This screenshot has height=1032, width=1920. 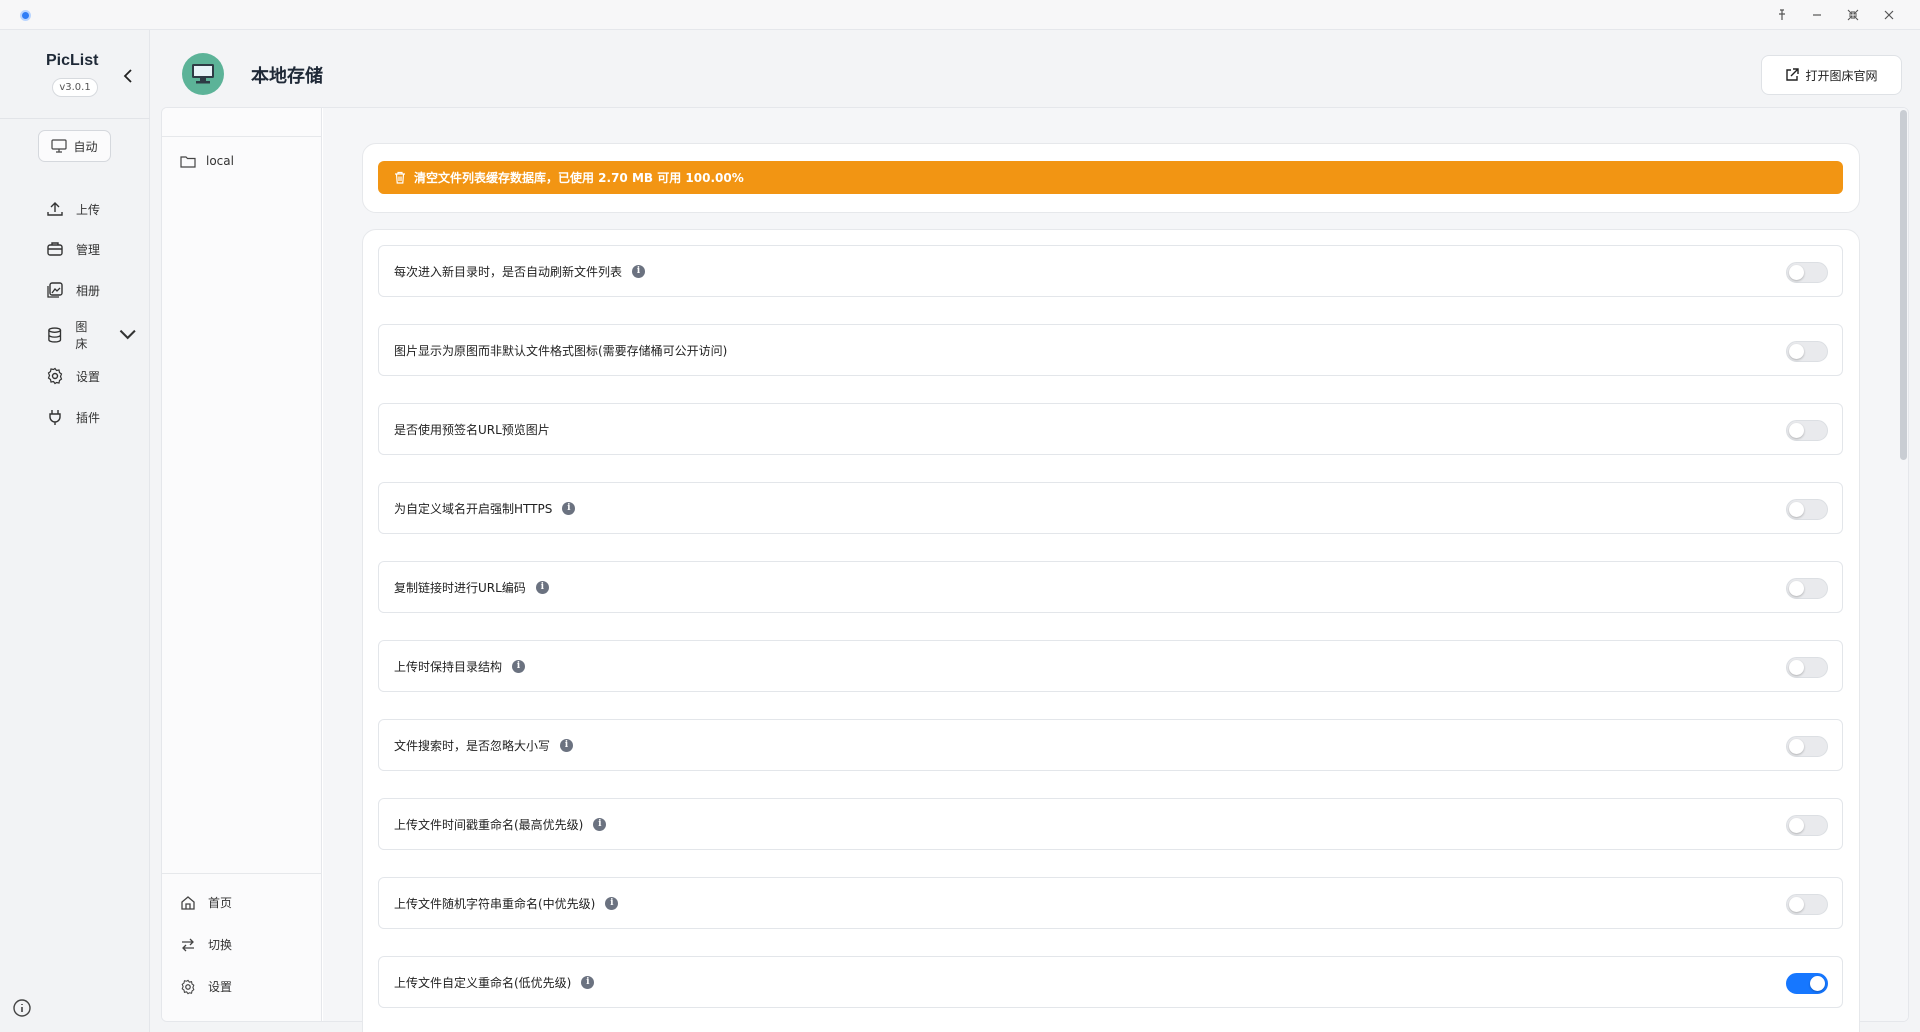 I want to click on minimize-icon, so click(x=1817, y=15).